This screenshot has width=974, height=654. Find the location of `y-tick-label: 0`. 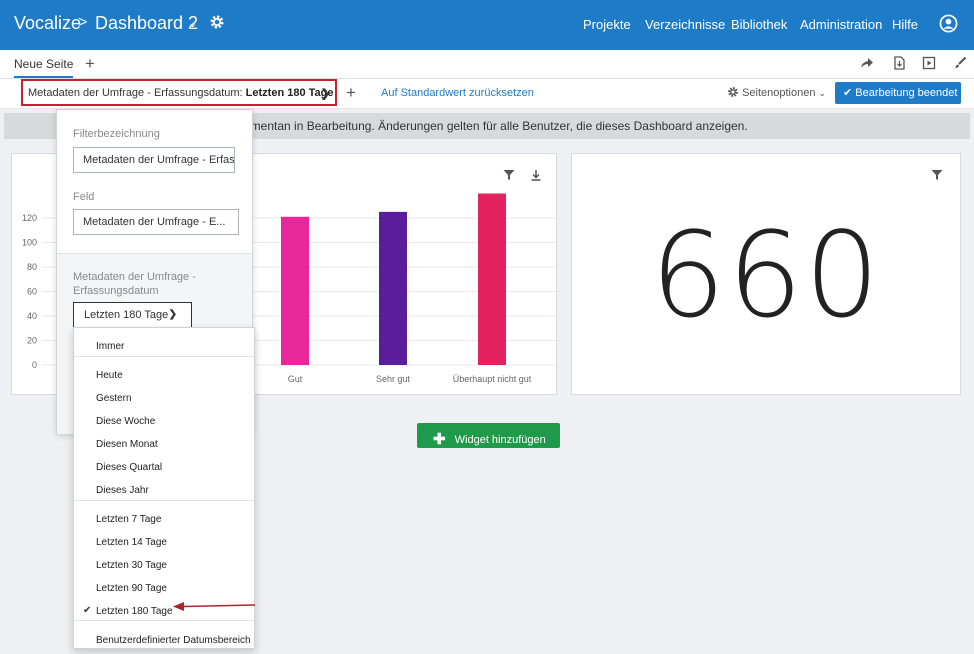

y-tick-label: 0 is located at coordinates (34, 365).